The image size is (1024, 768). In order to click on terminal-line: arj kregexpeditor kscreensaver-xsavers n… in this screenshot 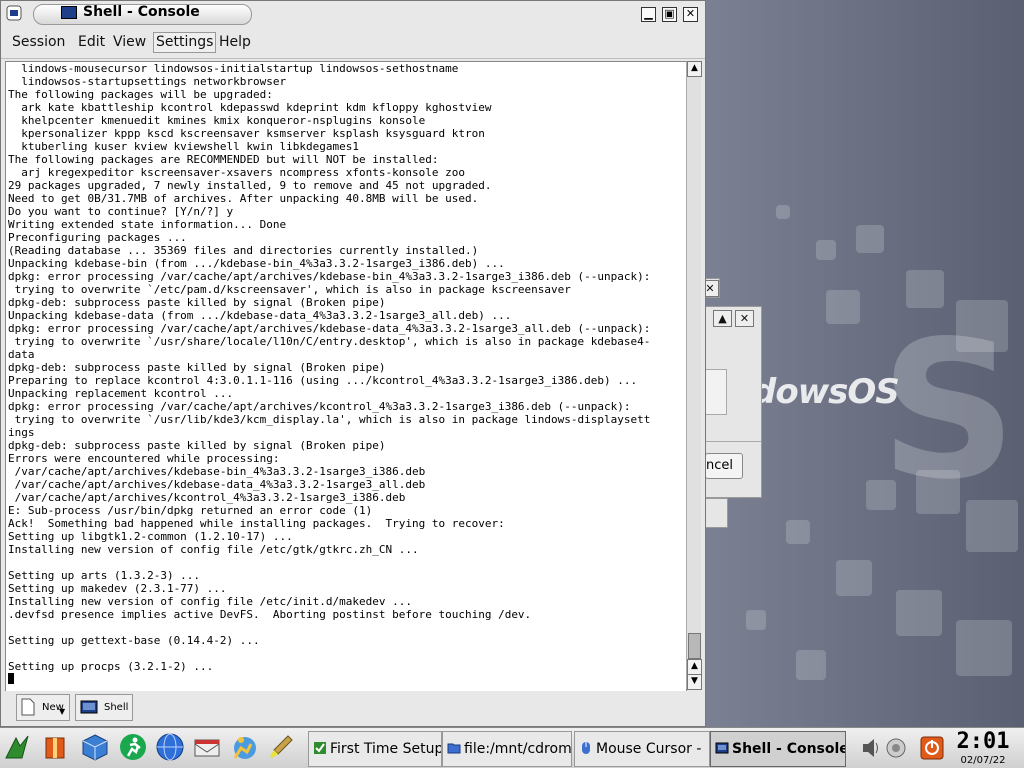, I will do `click(236, 172)`.